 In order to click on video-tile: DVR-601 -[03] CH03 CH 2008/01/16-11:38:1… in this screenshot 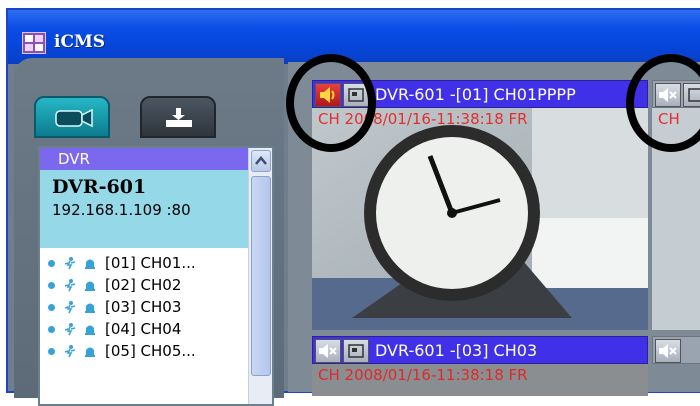, I will do `click(480, 366)`.